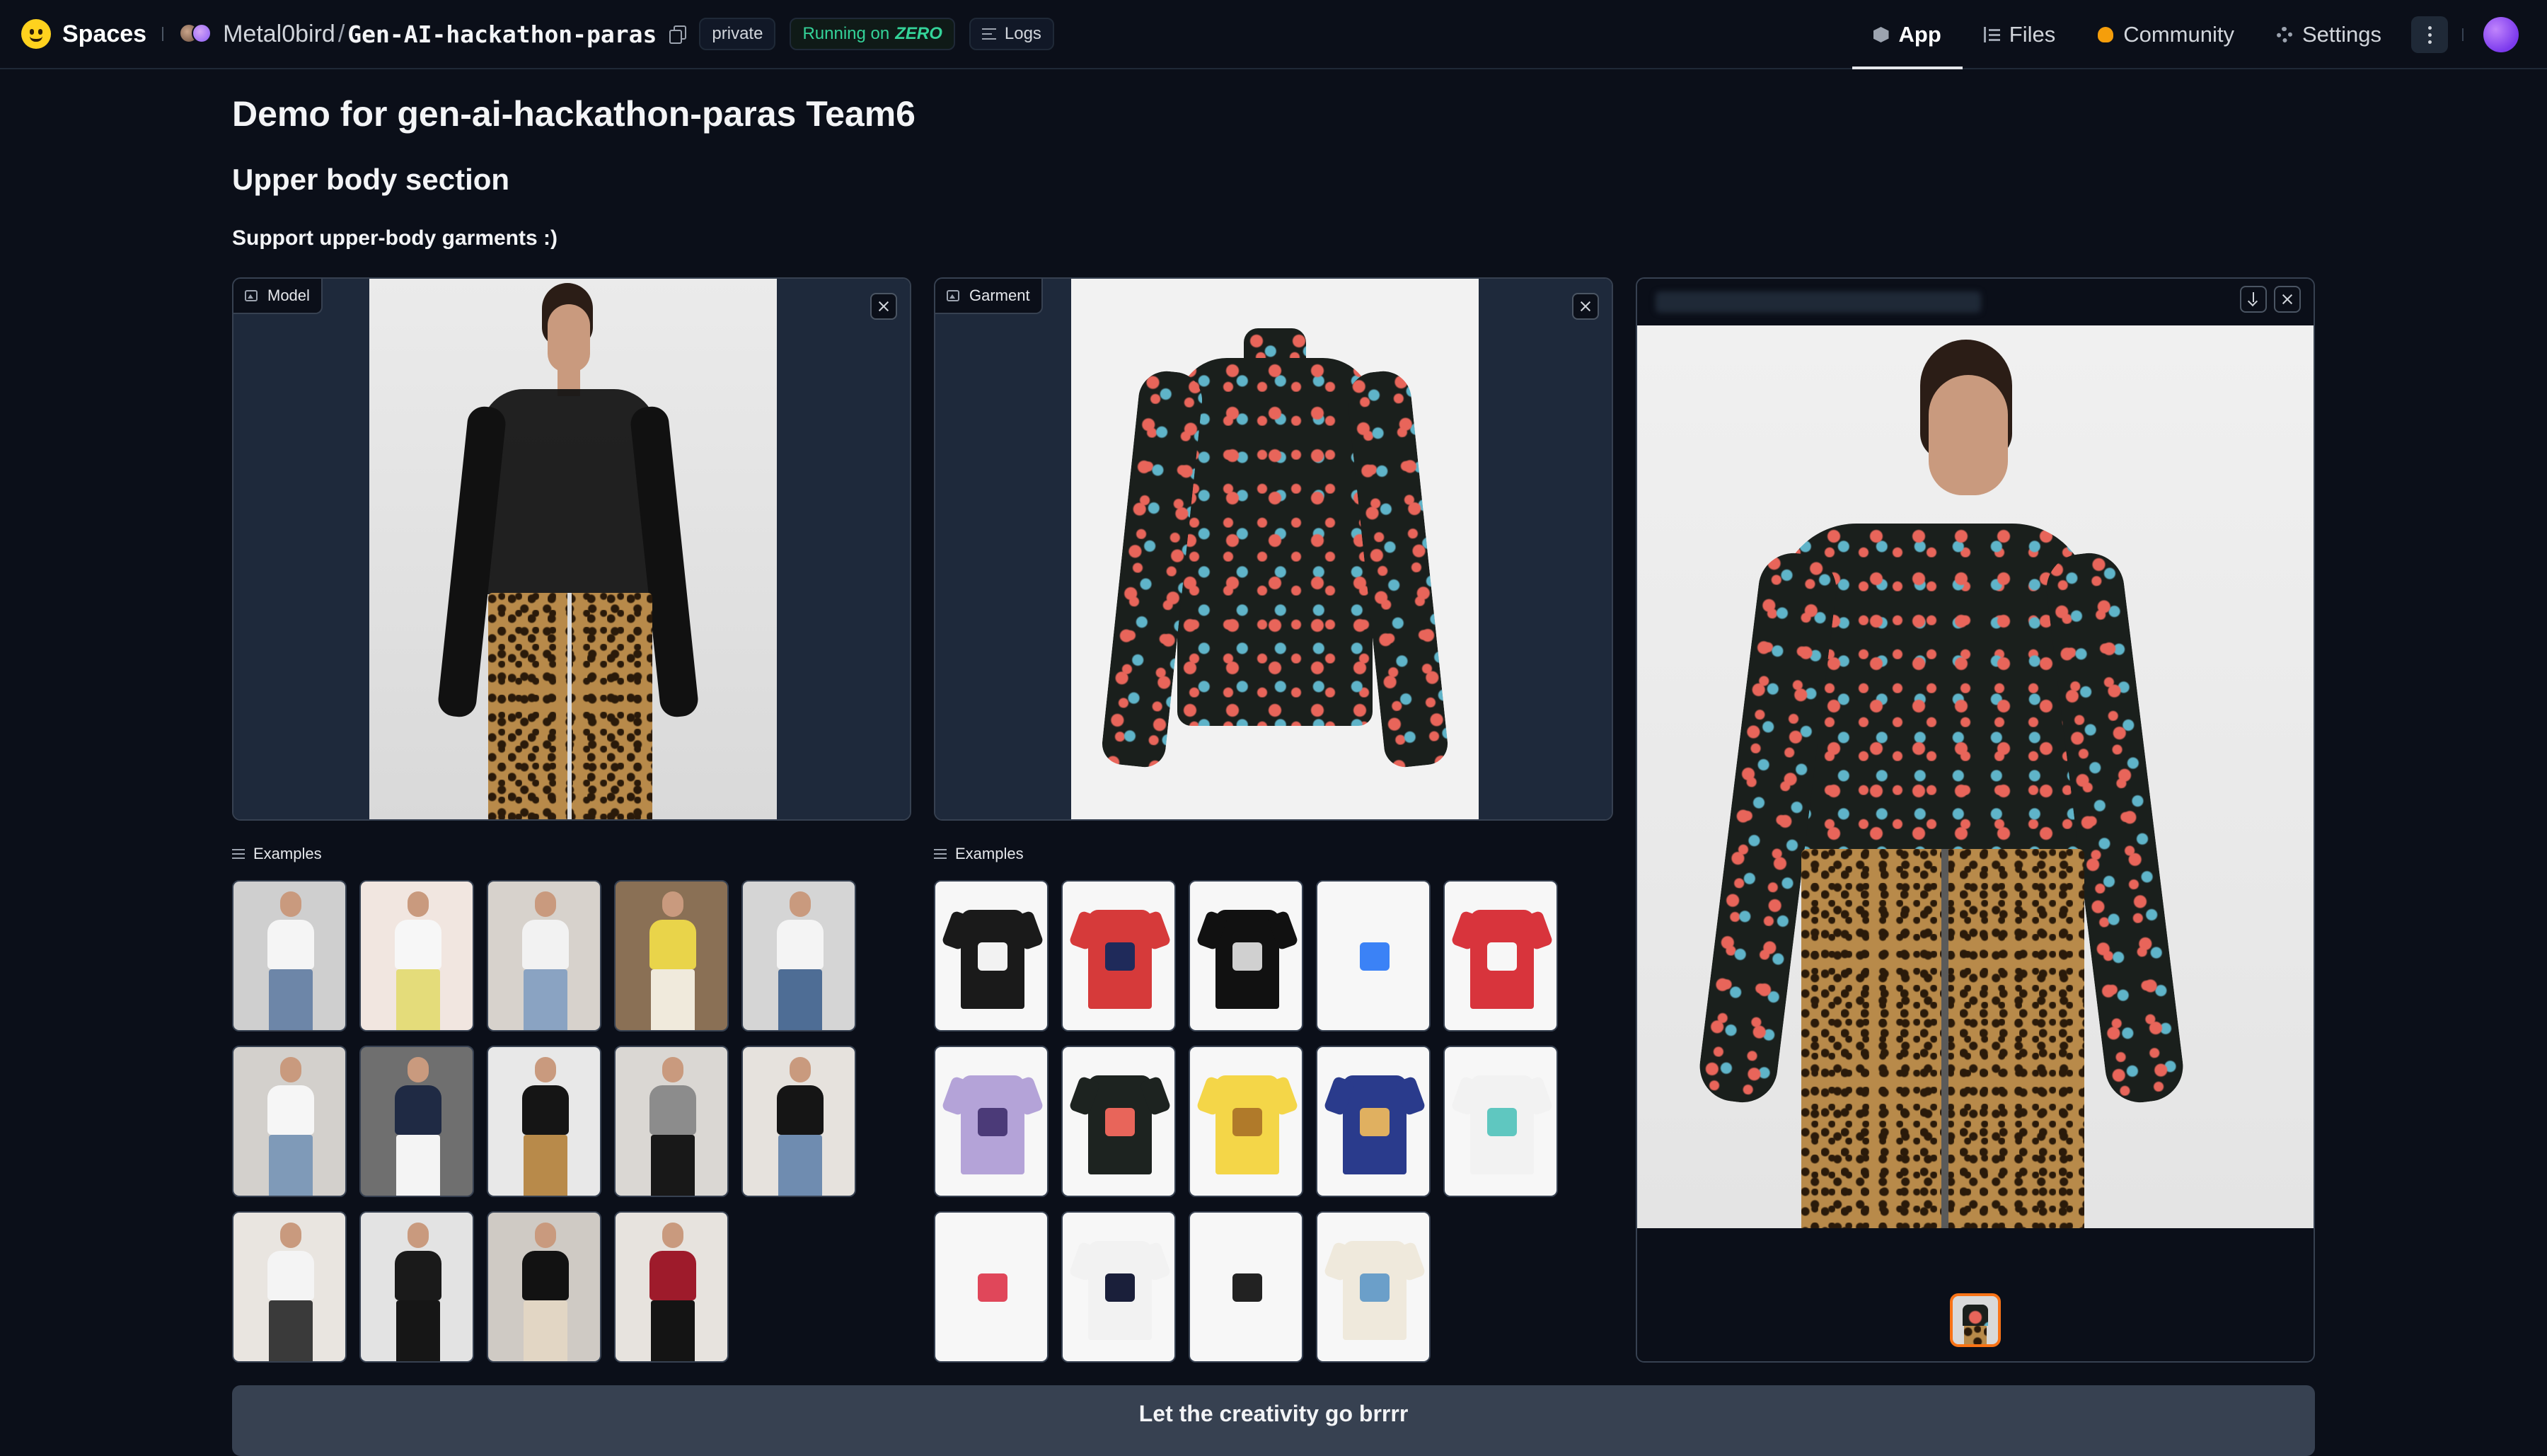 This screenshot has width=2547, height=1456. Describe the element at coordinates (1920, 34) in the screenshot. I see `tab-app-label: App` at that location.